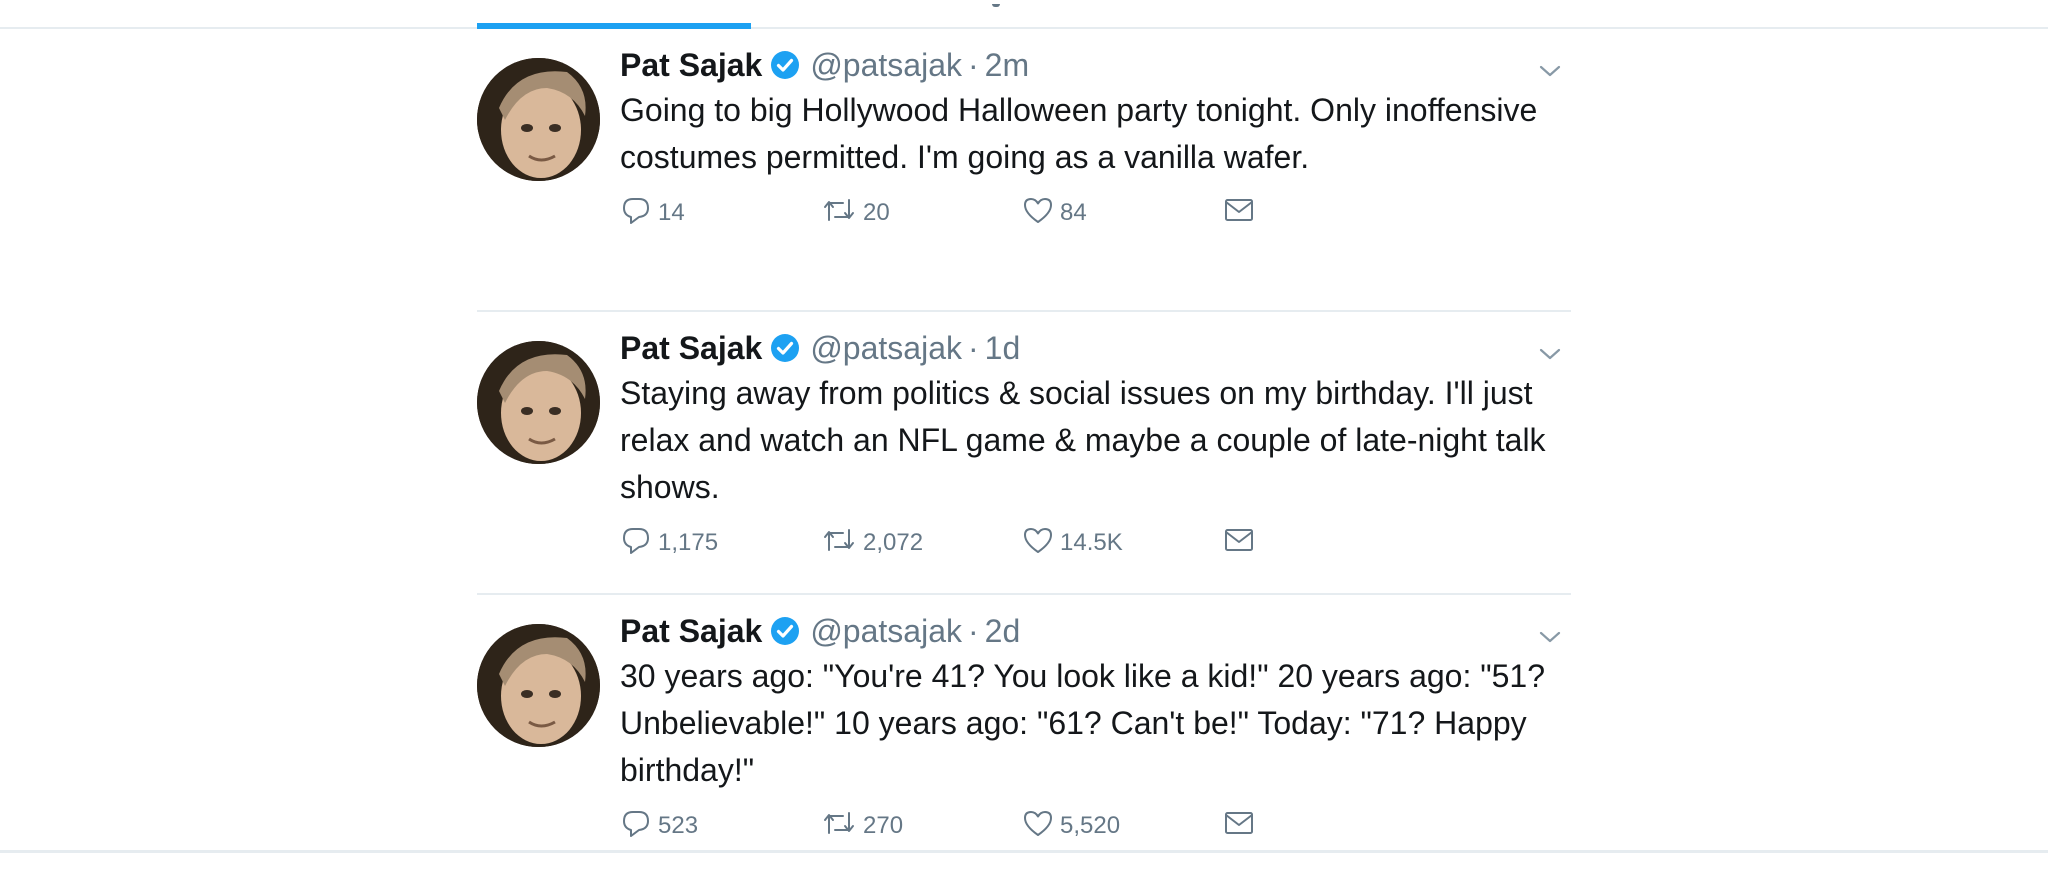 This screenshot has width=2048, height=878. Describe the element at coordinates (720, 543) in the screenshot. I see `reply-button: 1,175` at that location.